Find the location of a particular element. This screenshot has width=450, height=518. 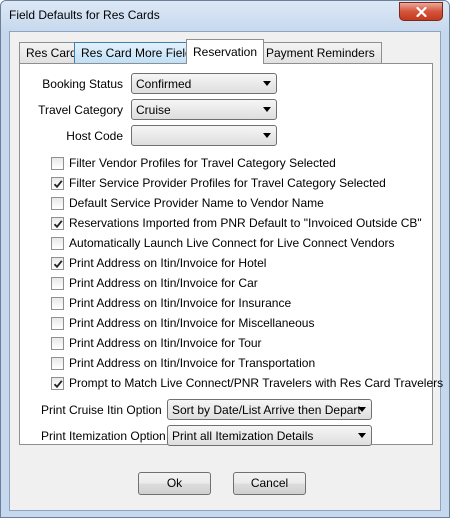

close-icon is located at coordinates (421, 11).